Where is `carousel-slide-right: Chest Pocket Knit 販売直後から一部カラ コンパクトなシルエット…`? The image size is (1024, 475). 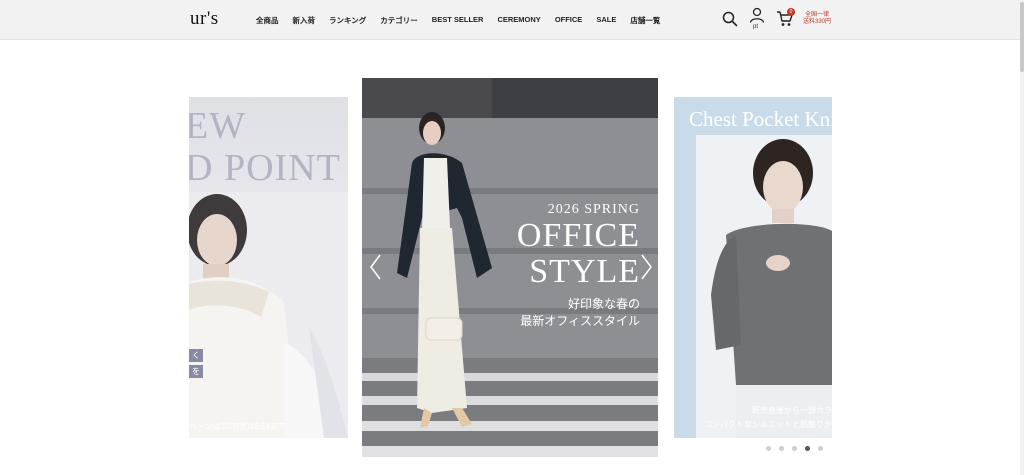 carousel-slide-right: Chest Pocket Knit 販売直後から一部カラ コンパクトなシルエット… is located at coordinates (753, 267).